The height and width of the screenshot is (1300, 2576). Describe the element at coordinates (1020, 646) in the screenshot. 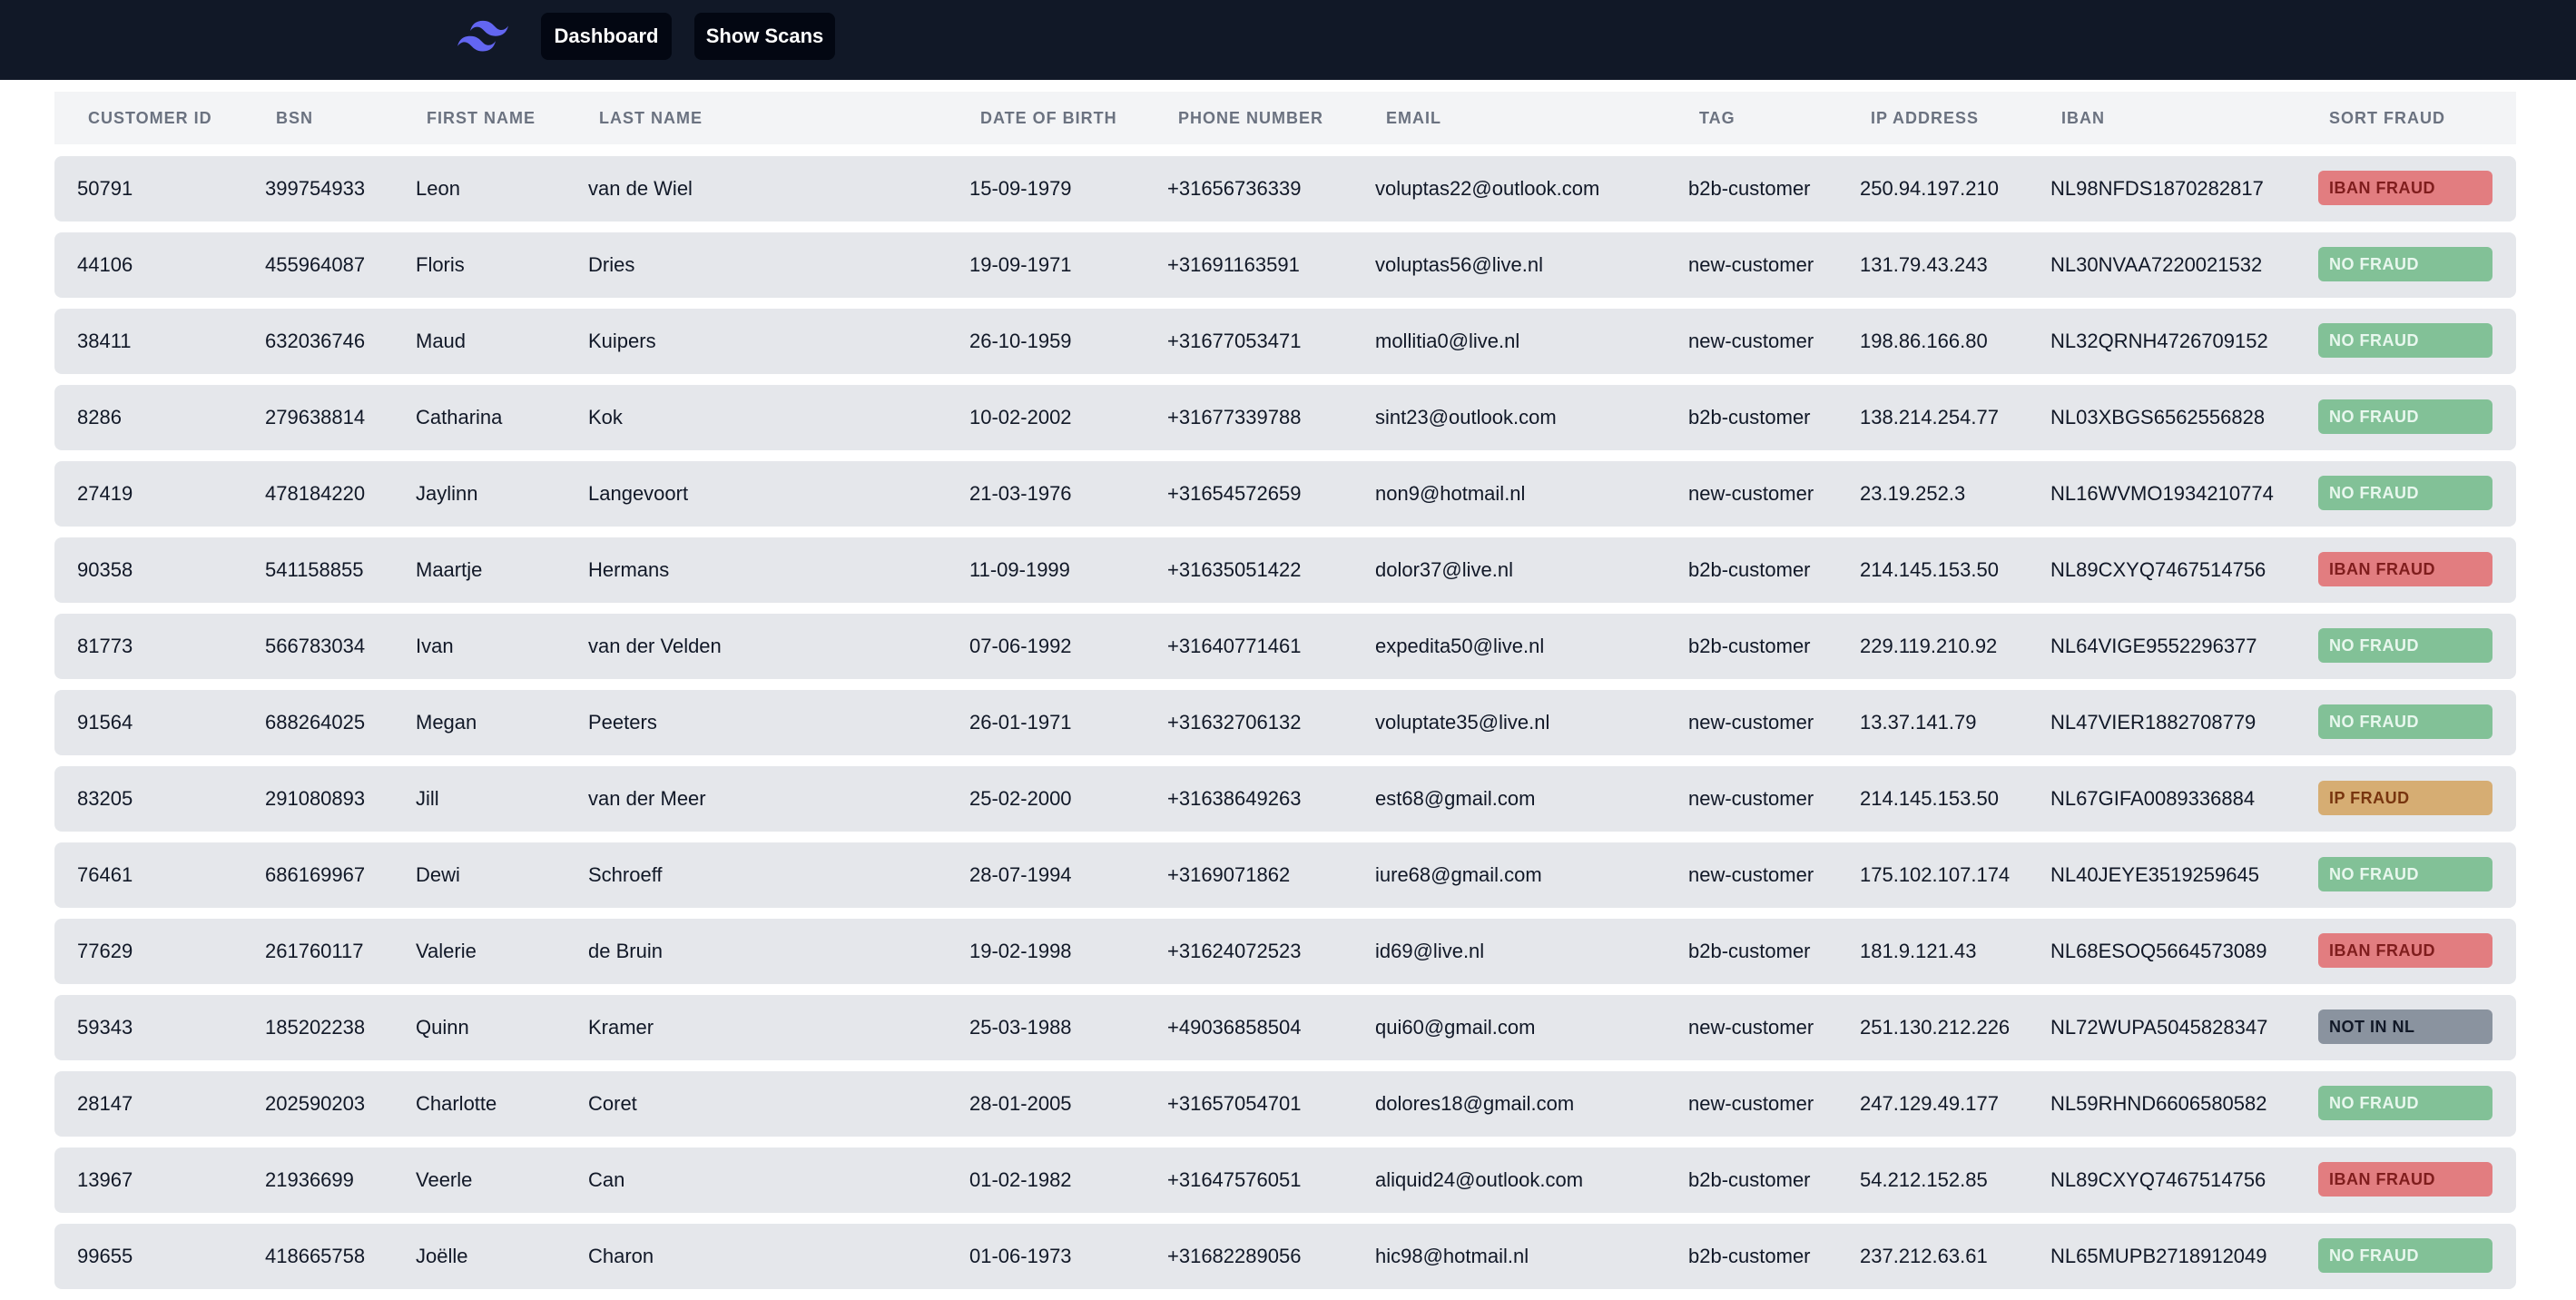

I see `cell-date-of-birth: 07-06-1992` at that location.